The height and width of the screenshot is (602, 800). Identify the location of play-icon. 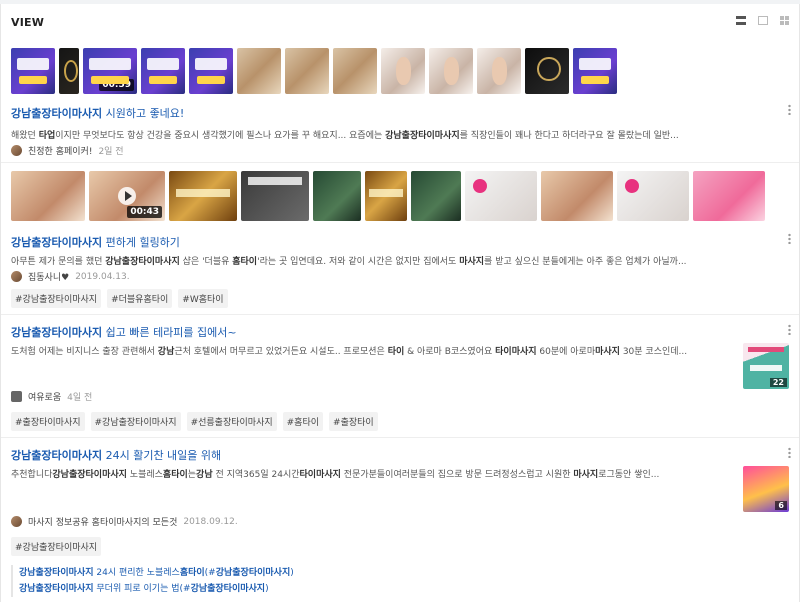
(127, 196).